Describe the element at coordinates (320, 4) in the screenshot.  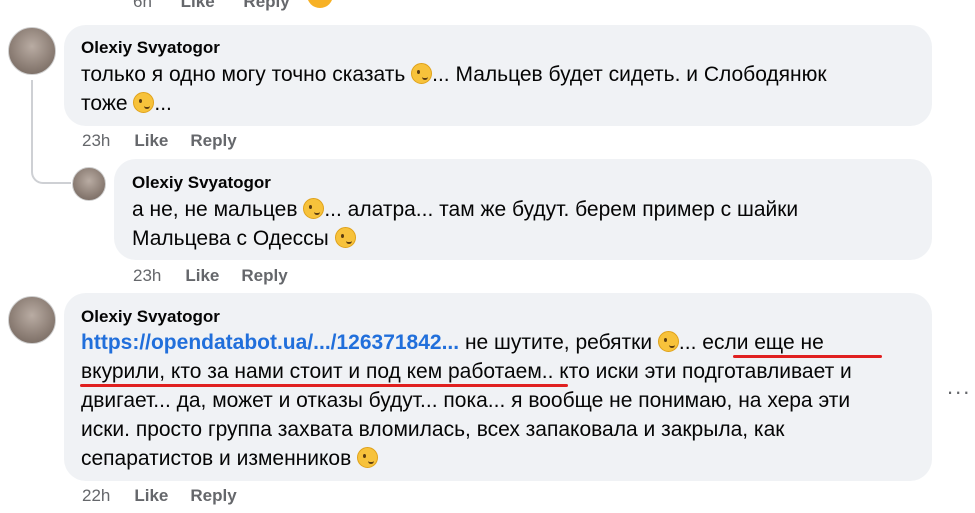
I see `reaction-icon` at that location.